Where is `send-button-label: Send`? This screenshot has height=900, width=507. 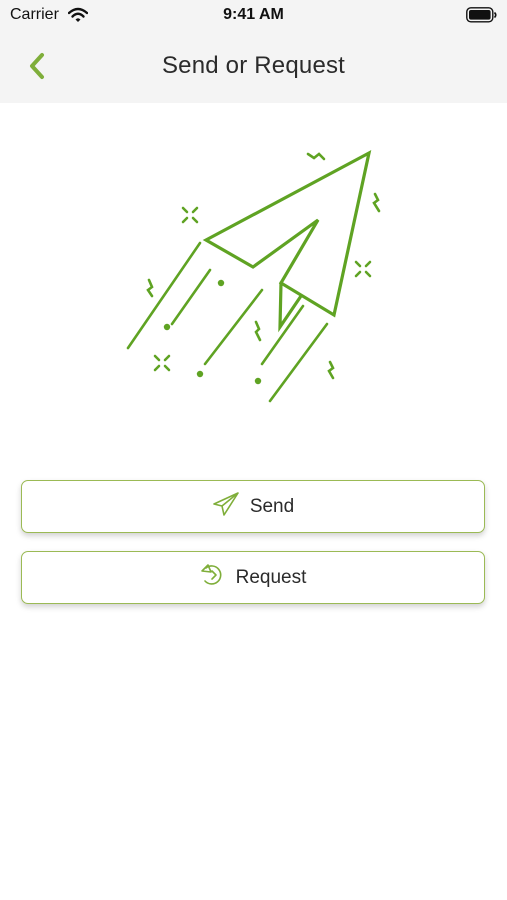 send-button-label: Send is located at coordinates (272, 506).